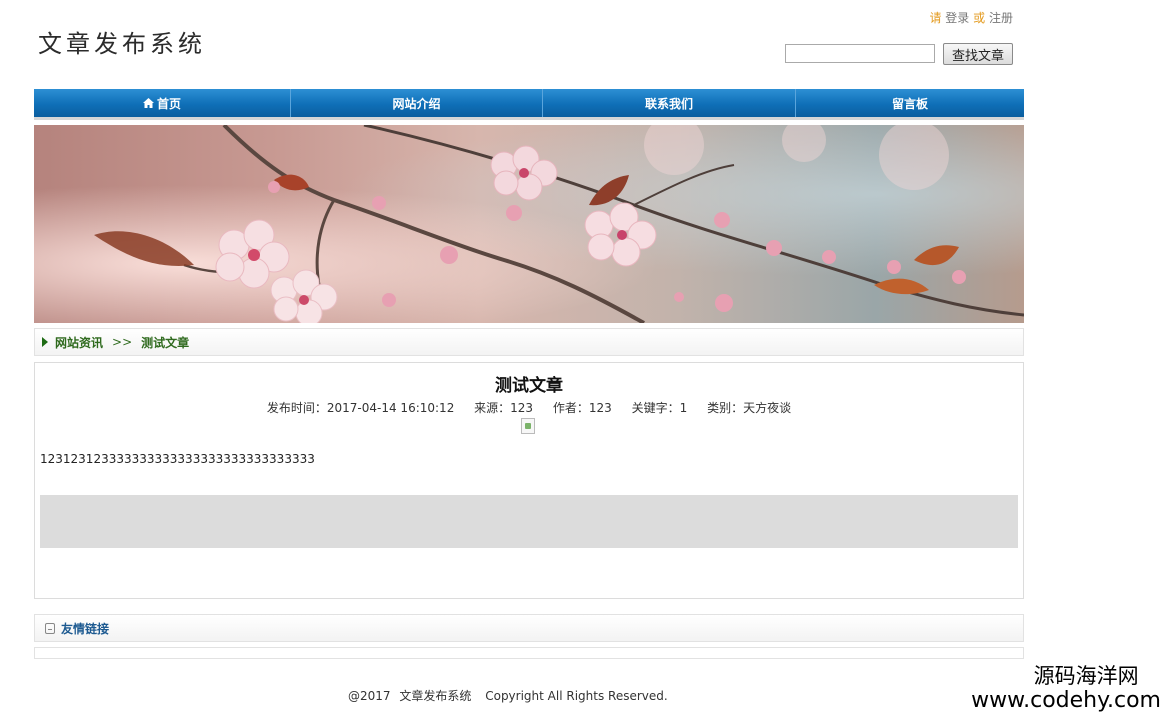  Describe the element at coordinates (935, 18) in the screenshot. I see `login-prefix: 请` at that location.